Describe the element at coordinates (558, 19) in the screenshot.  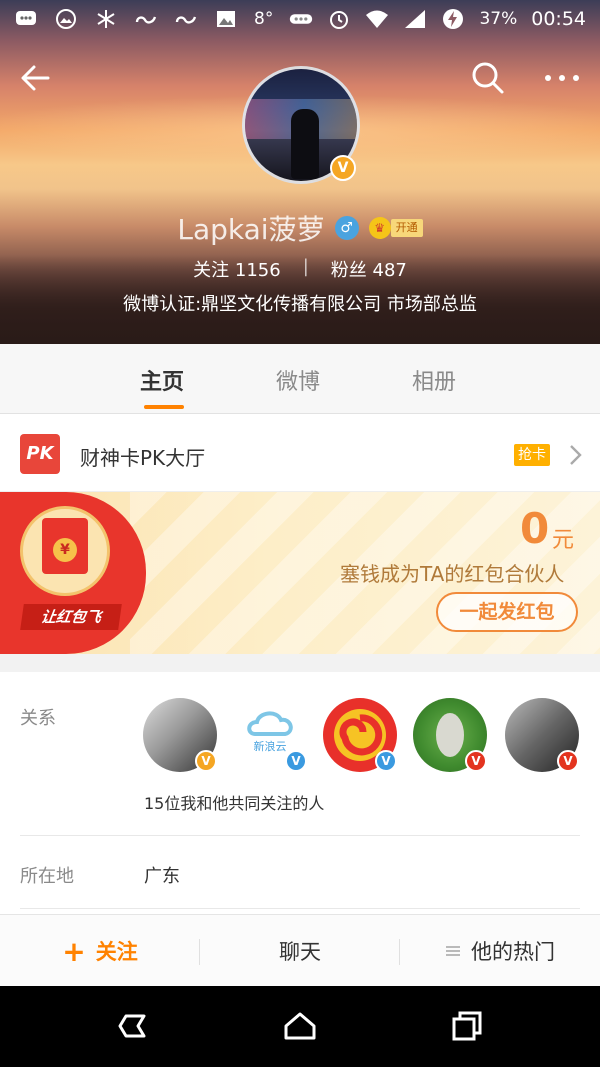
I see `clock-time: 00:54` at that location.